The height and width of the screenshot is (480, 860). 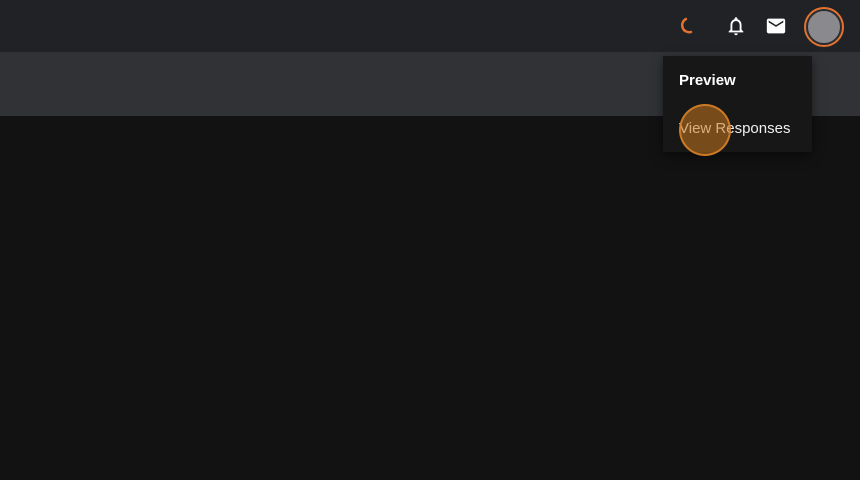 I want to click on top-navigation-bar, so click(x=430, y=26).